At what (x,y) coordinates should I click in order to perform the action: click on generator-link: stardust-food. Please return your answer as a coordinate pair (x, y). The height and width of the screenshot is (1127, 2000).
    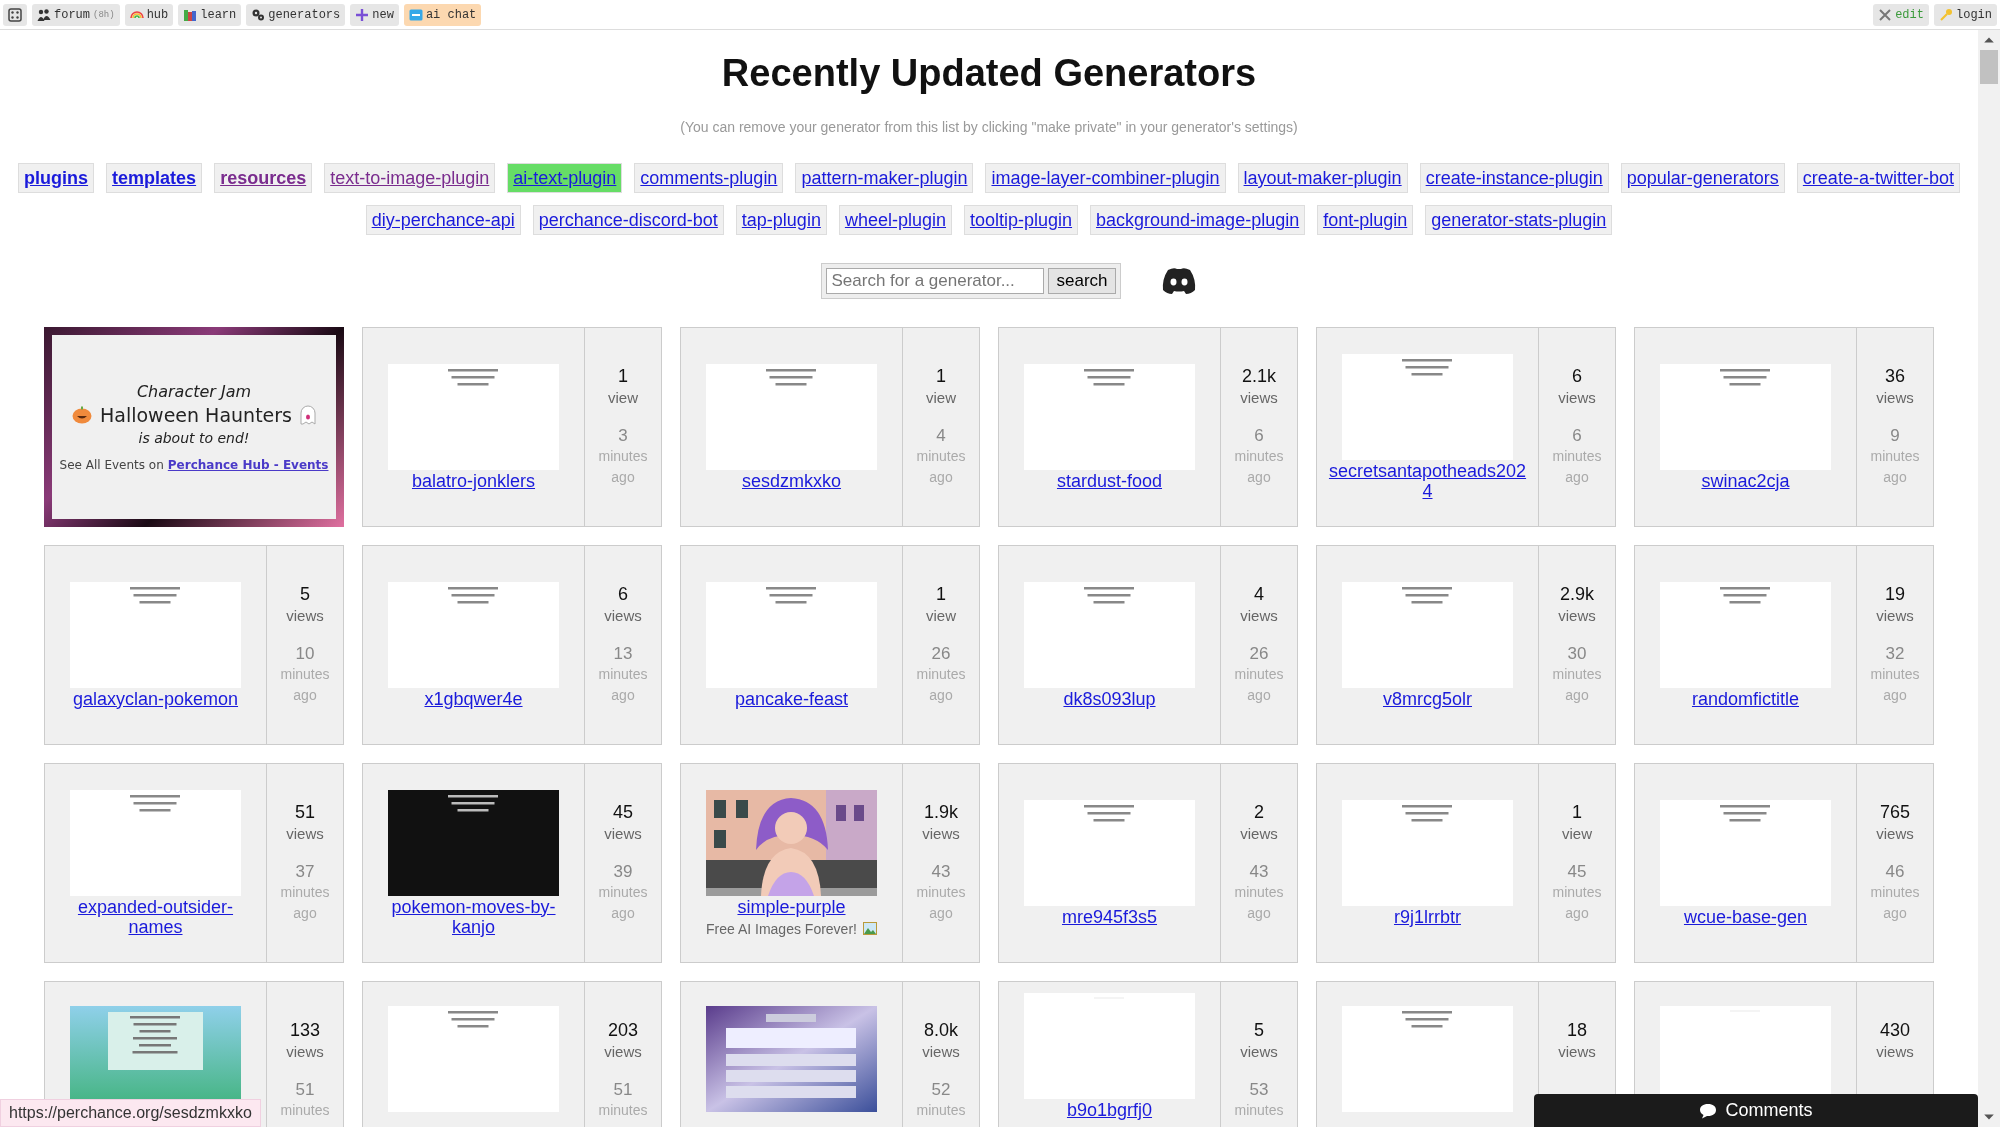
    Looking at the image, I should click on (1109, 480).